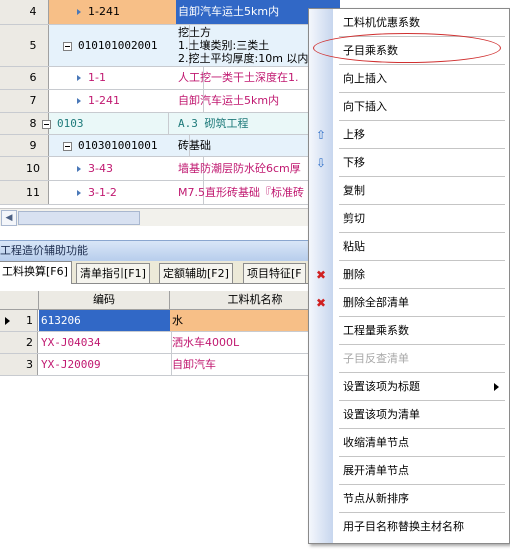  I want to click on menu-item-delete-all-lists: ✖ 删除全部清单, so click(409, 303).